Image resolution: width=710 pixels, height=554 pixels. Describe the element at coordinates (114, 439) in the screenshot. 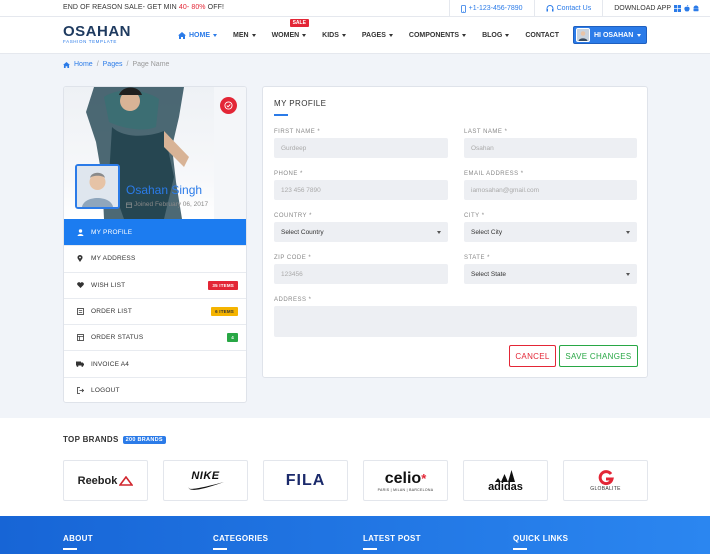

I see `brands-title: TOP BRANDS 200 BRANDS` at that location.